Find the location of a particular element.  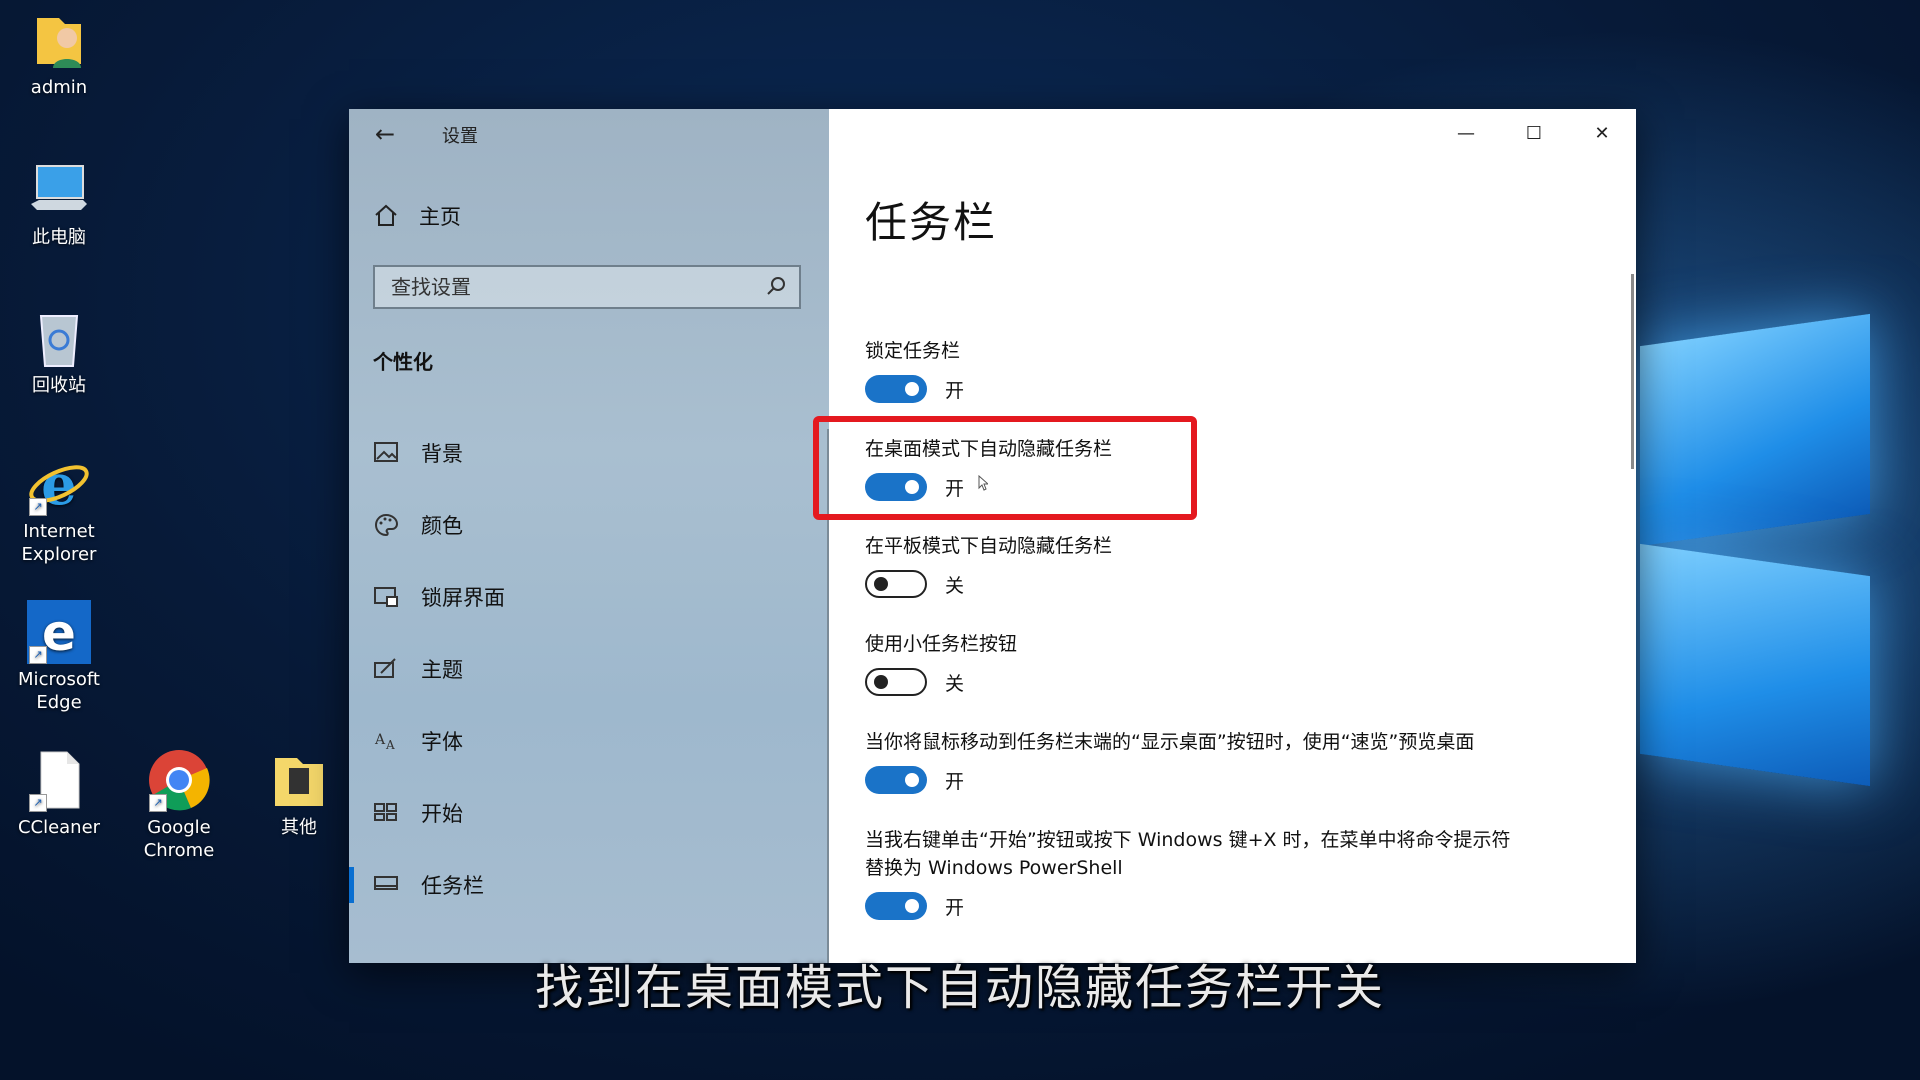

file-icon: ↗ is located at coordinates (59, 780).